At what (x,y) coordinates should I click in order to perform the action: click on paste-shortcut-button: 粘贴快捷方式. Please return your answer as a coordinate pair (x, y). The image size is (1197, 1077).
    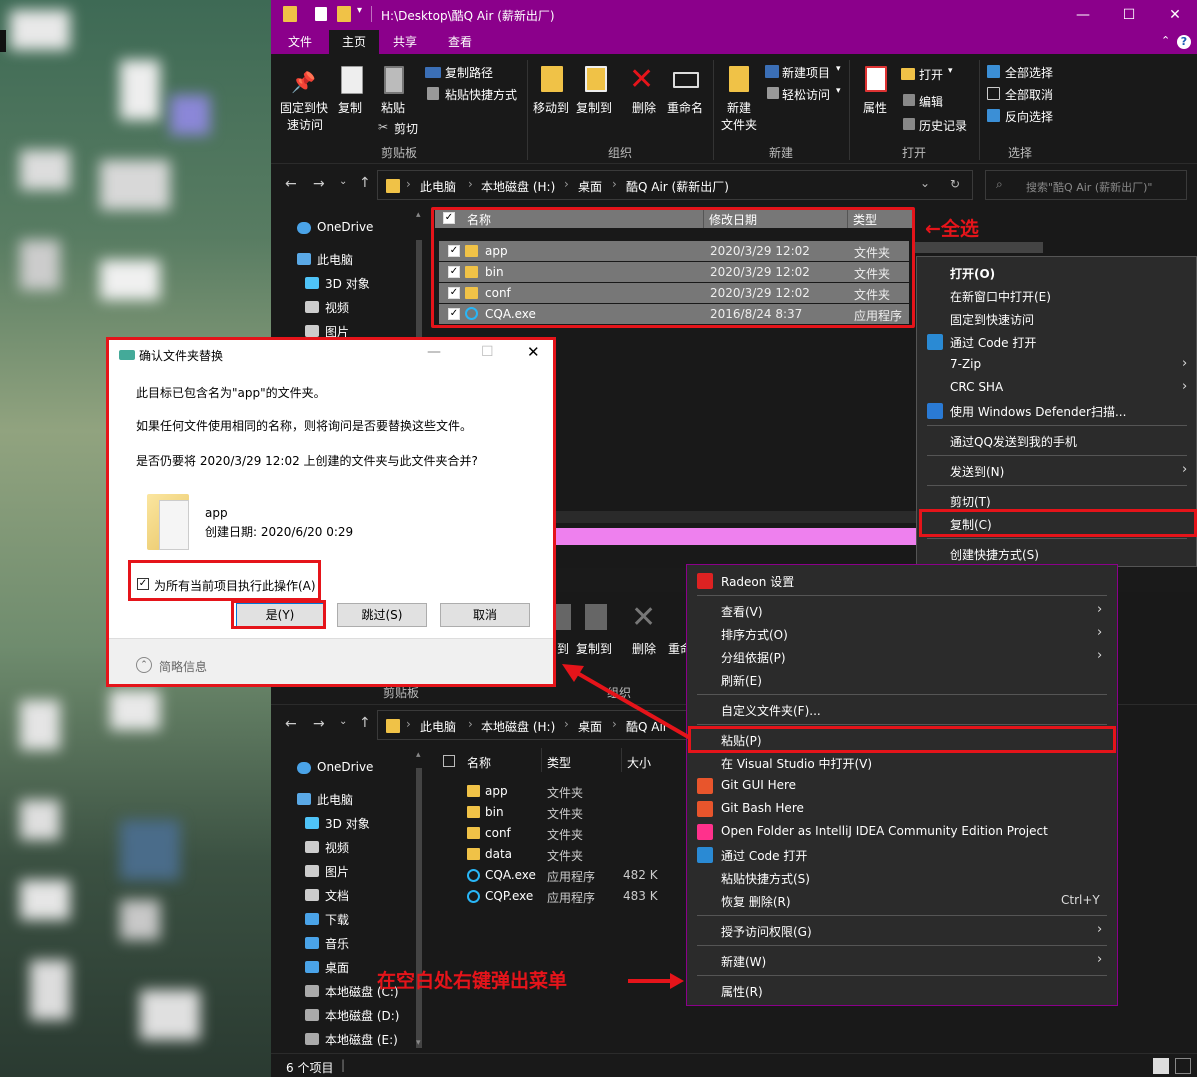
    Looking at the image, I should click on (481, 94).